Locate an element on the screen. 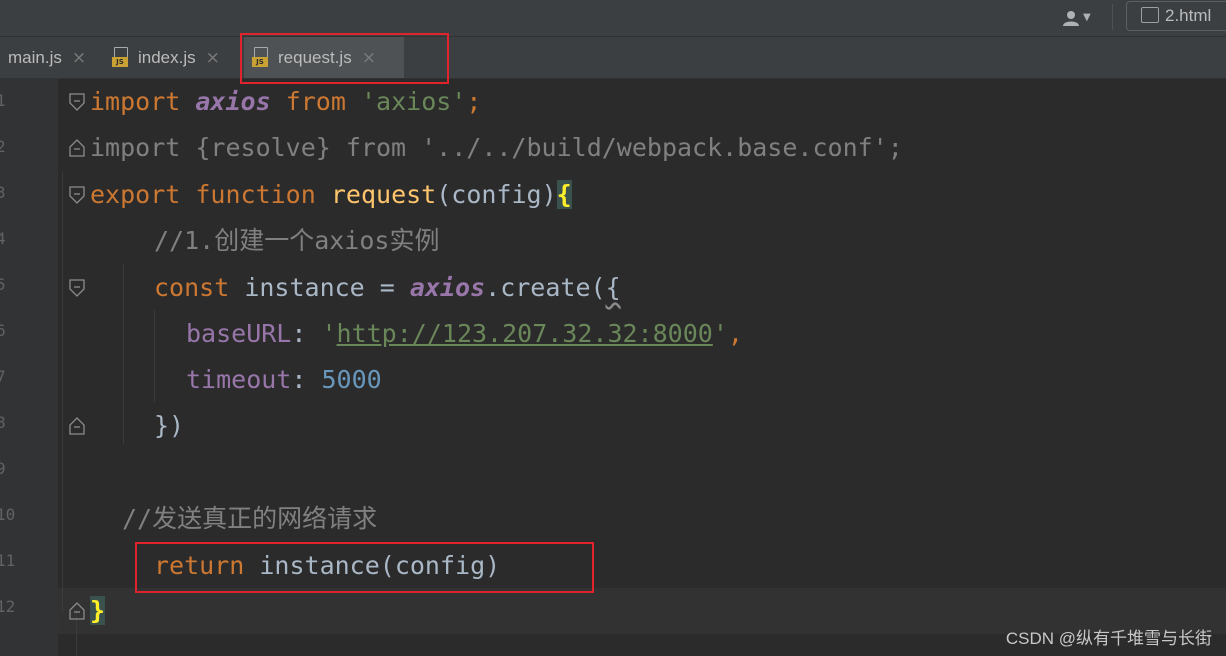 This screenshot has width=1226, height=656. tab-label: index.js is located at coordinates (167, 57).